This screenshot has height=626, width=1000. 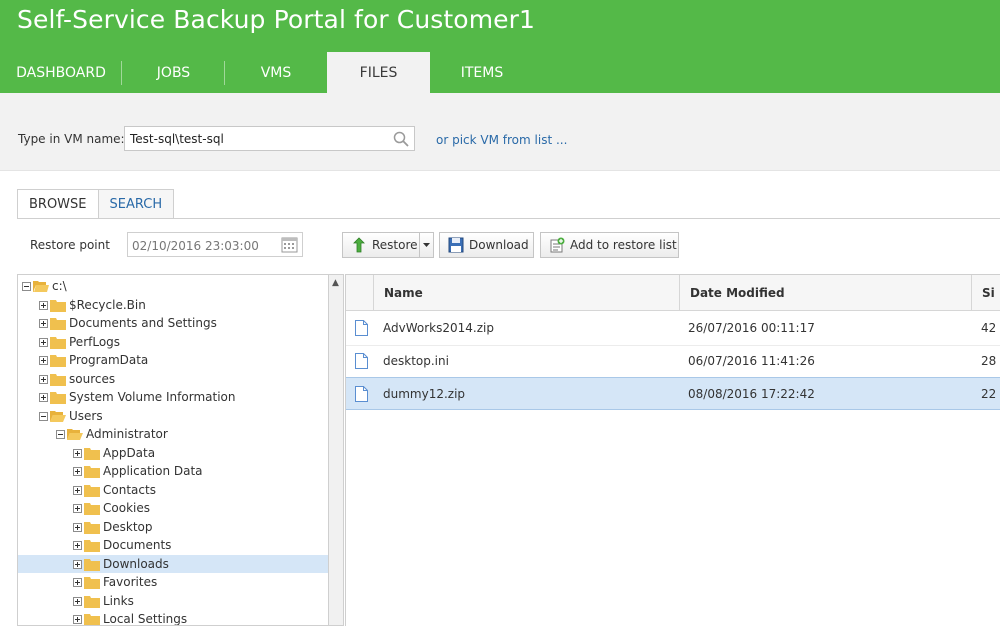 I want to click on tree-item: ProgramData, so click(x=173, y=360).